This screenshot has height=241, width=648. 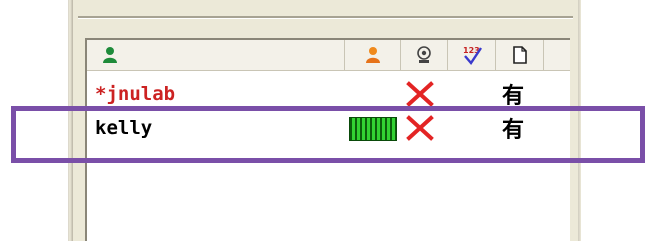 I want to click on user-green-icon, so click(x=110, y=55).